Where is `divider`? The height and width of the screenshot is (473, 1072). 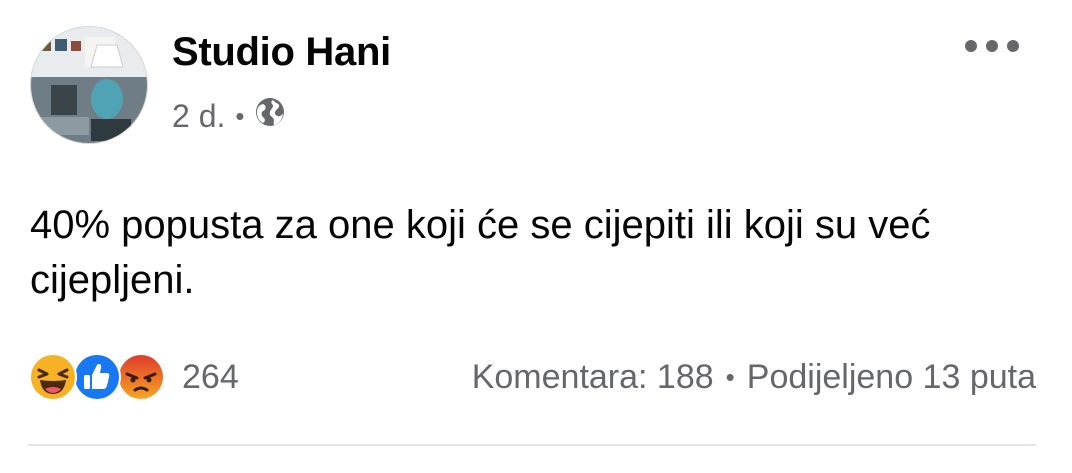 divider is located at coordinates (532, 445).